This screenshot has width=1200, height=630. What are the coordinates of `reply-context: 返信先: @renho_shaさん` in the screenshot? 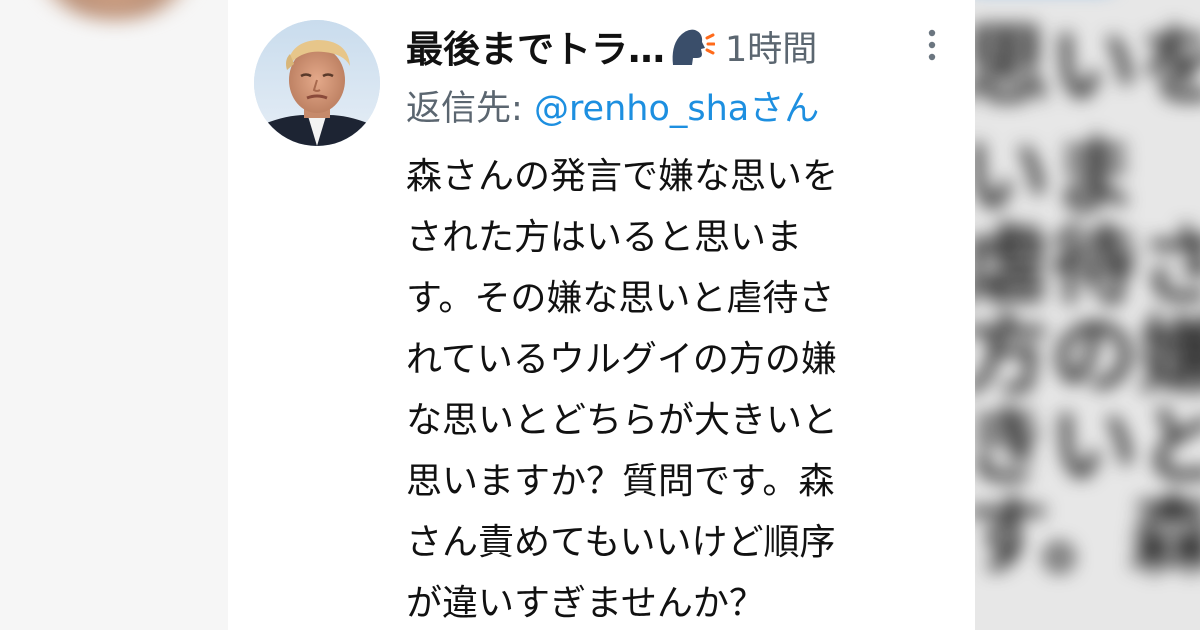 It's located at (612, 105).